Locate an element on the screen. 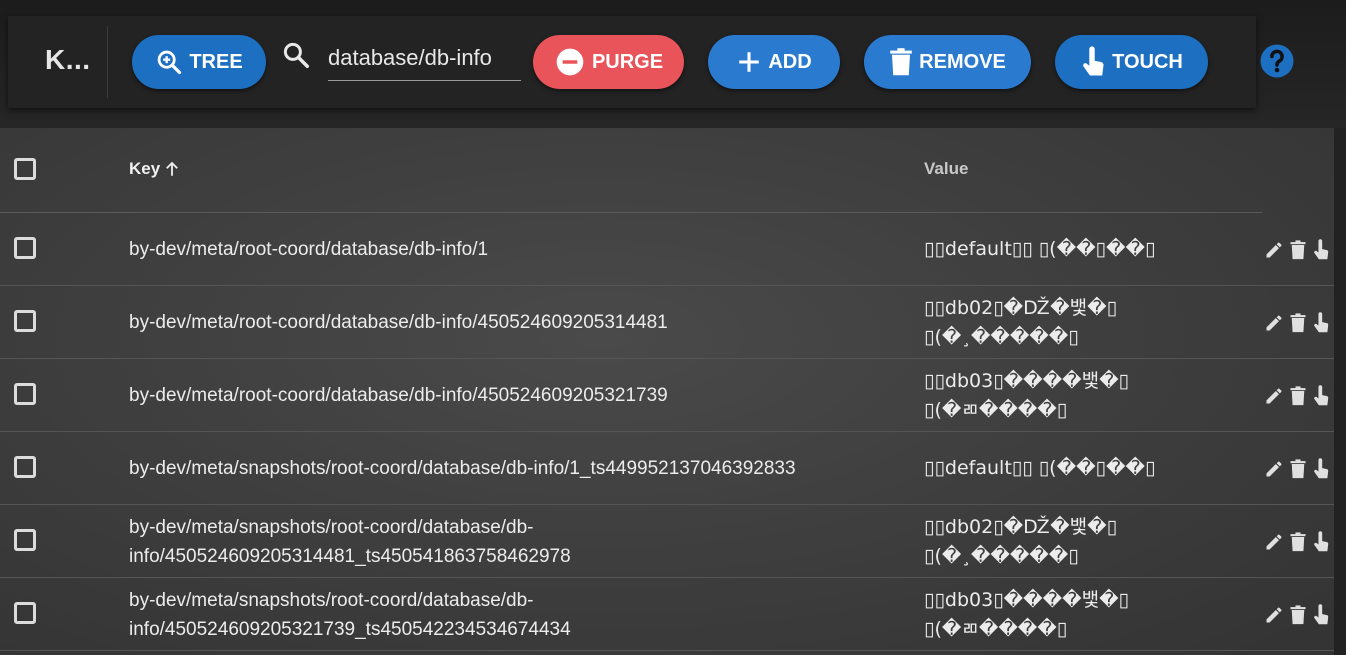  touch-button: TOUCH is located at coordinates (1131, 62).